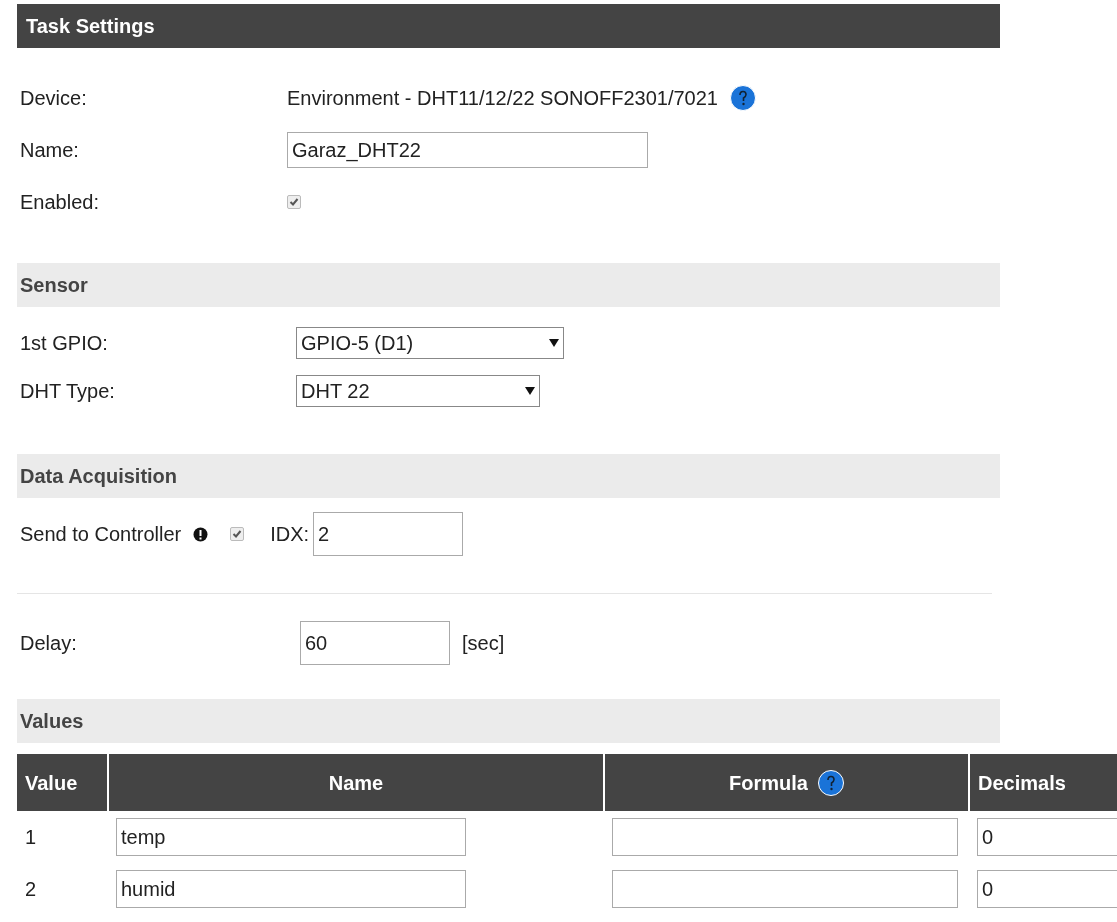 This screenshot has width=1117, height=922. I want to click on section-header: Values, so click(508, 721).